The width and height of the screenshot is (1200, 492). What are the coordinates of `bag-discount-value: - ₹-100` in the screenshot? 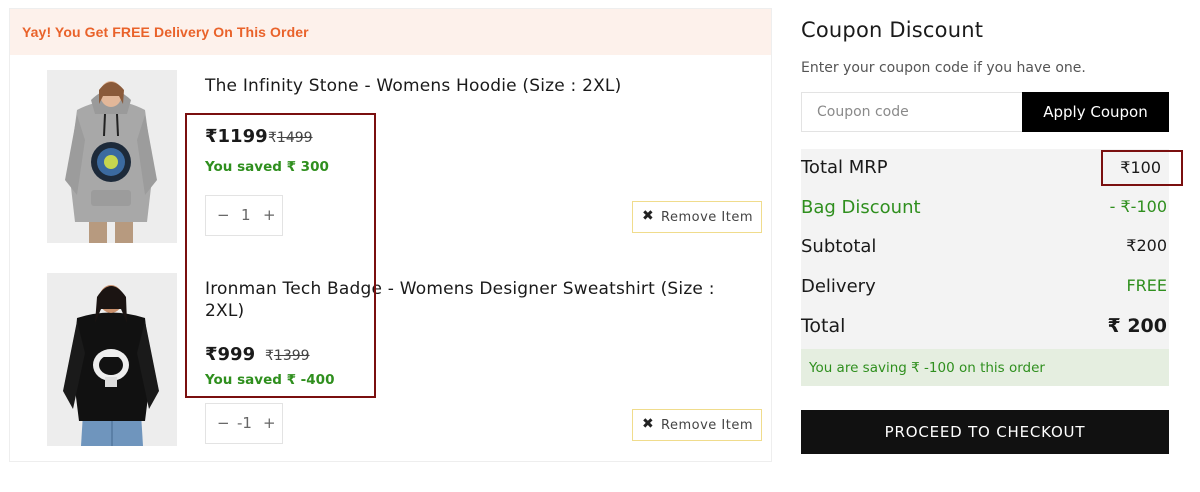 It's located at (1138, 206).